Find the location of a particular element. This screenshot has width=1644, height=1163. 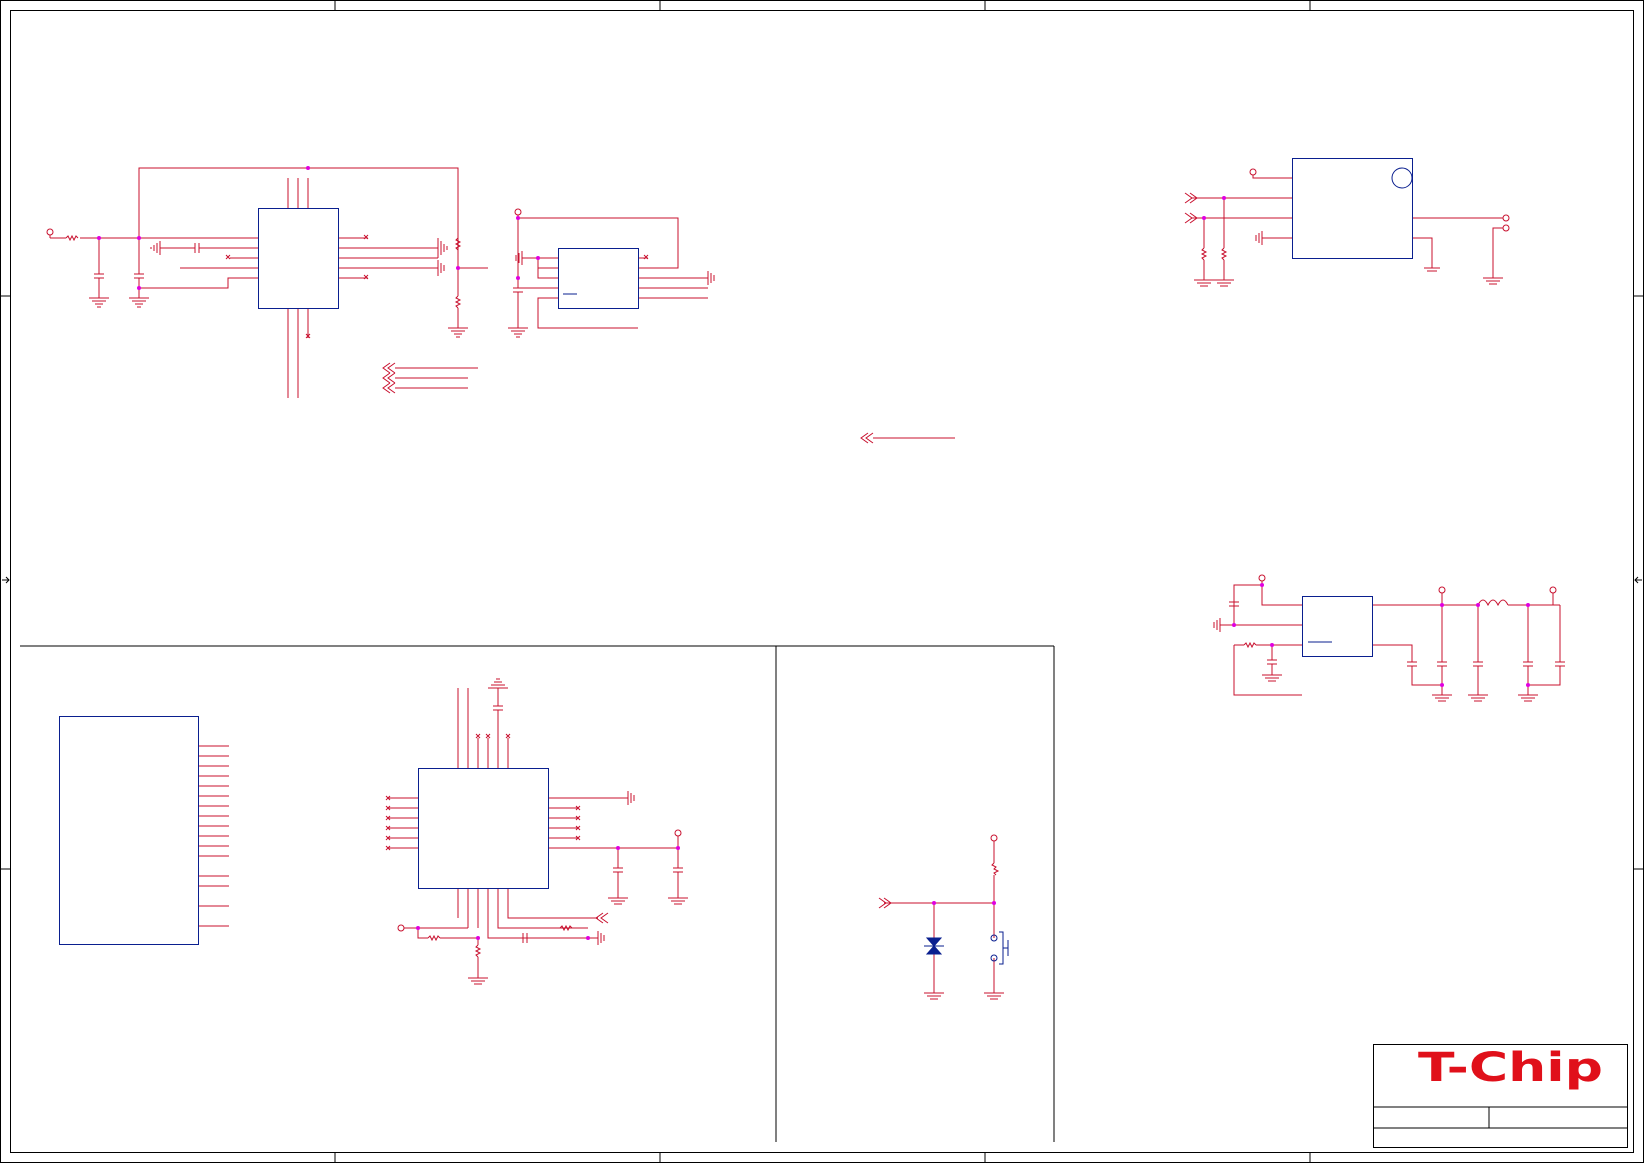

ic-u5-circuit is located at coordinates (538, 831).